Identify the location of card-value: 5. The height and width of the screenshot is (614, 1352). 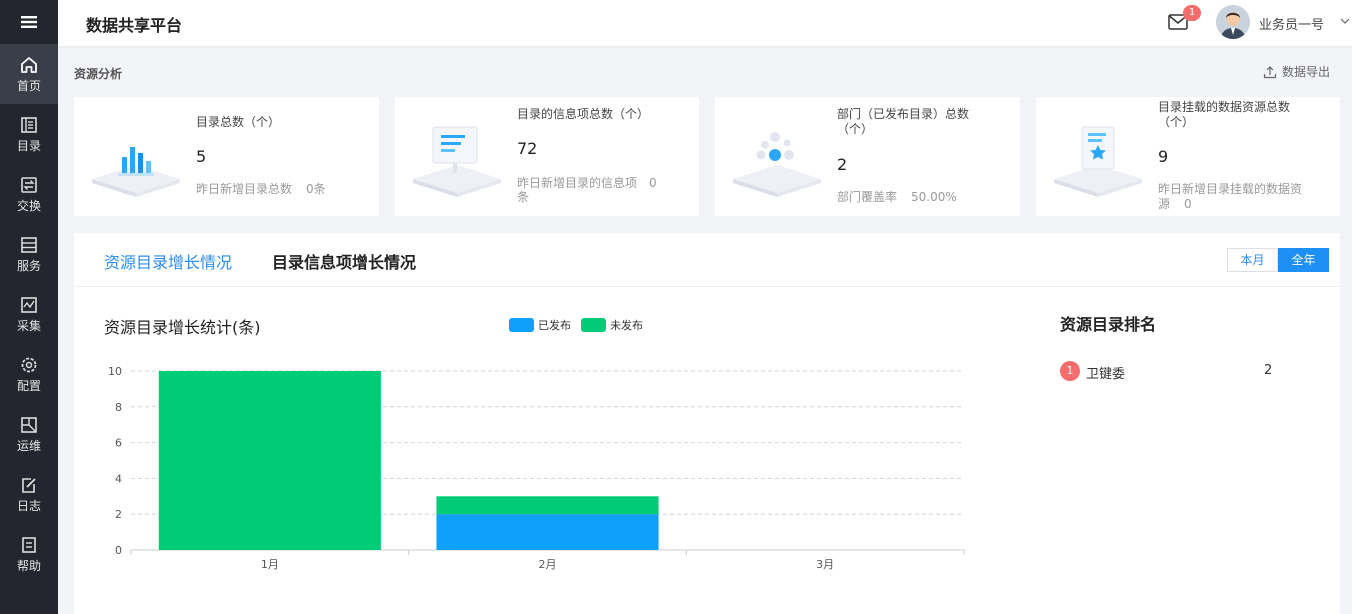
(201, 156).